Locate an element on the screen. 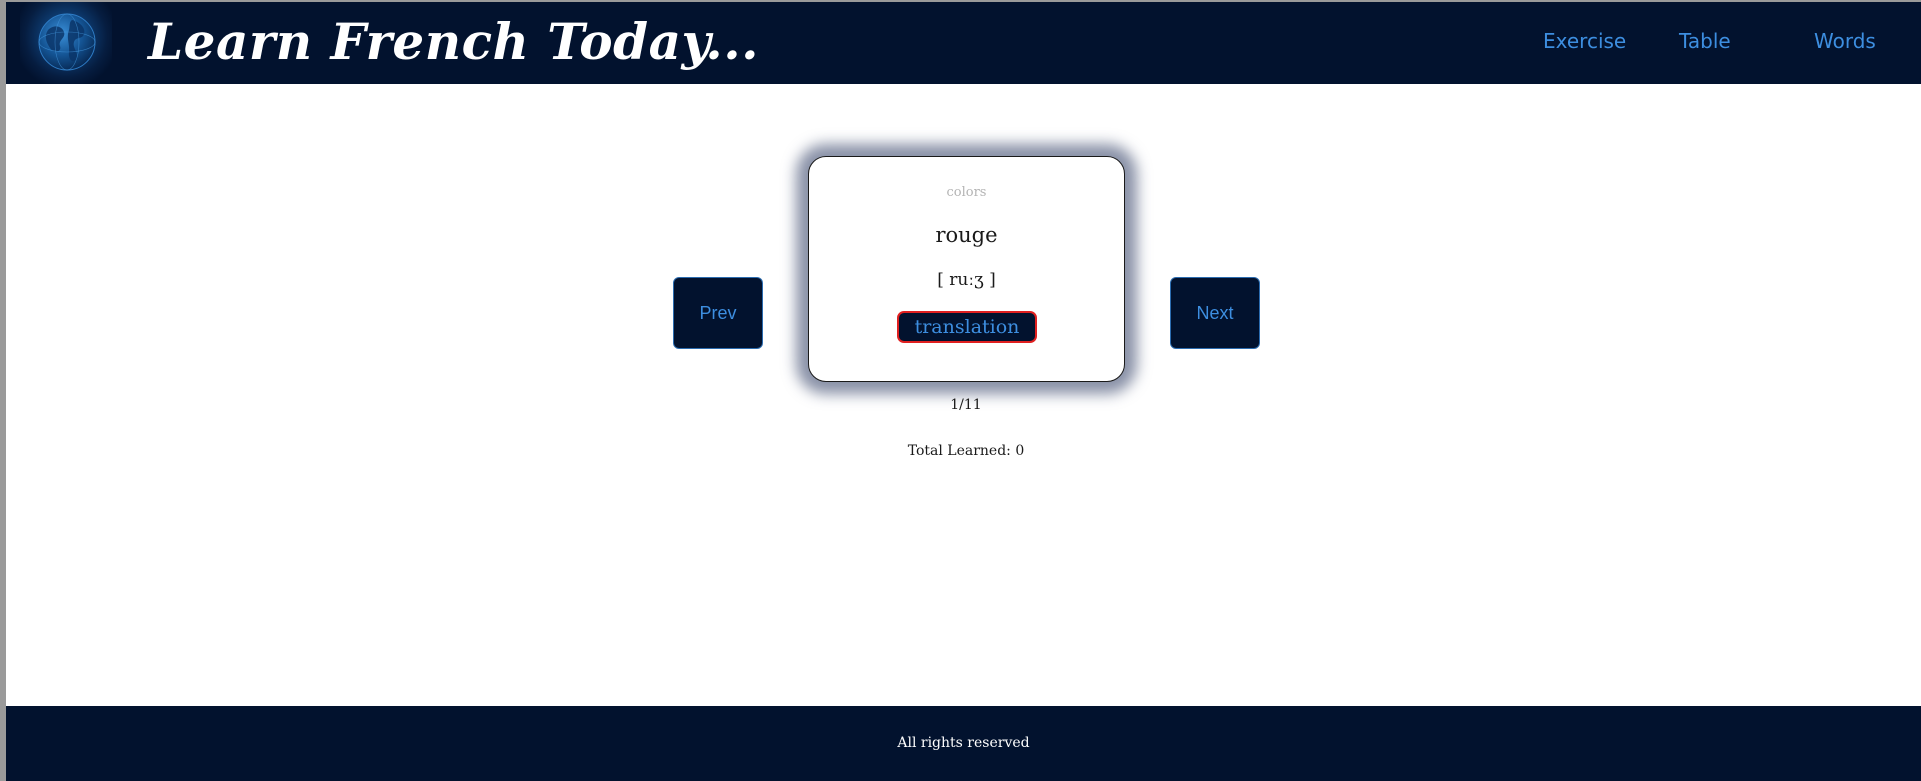  flashcard: colors rouge [ ruːʒ ] translation is located at coordinates (966, 269).